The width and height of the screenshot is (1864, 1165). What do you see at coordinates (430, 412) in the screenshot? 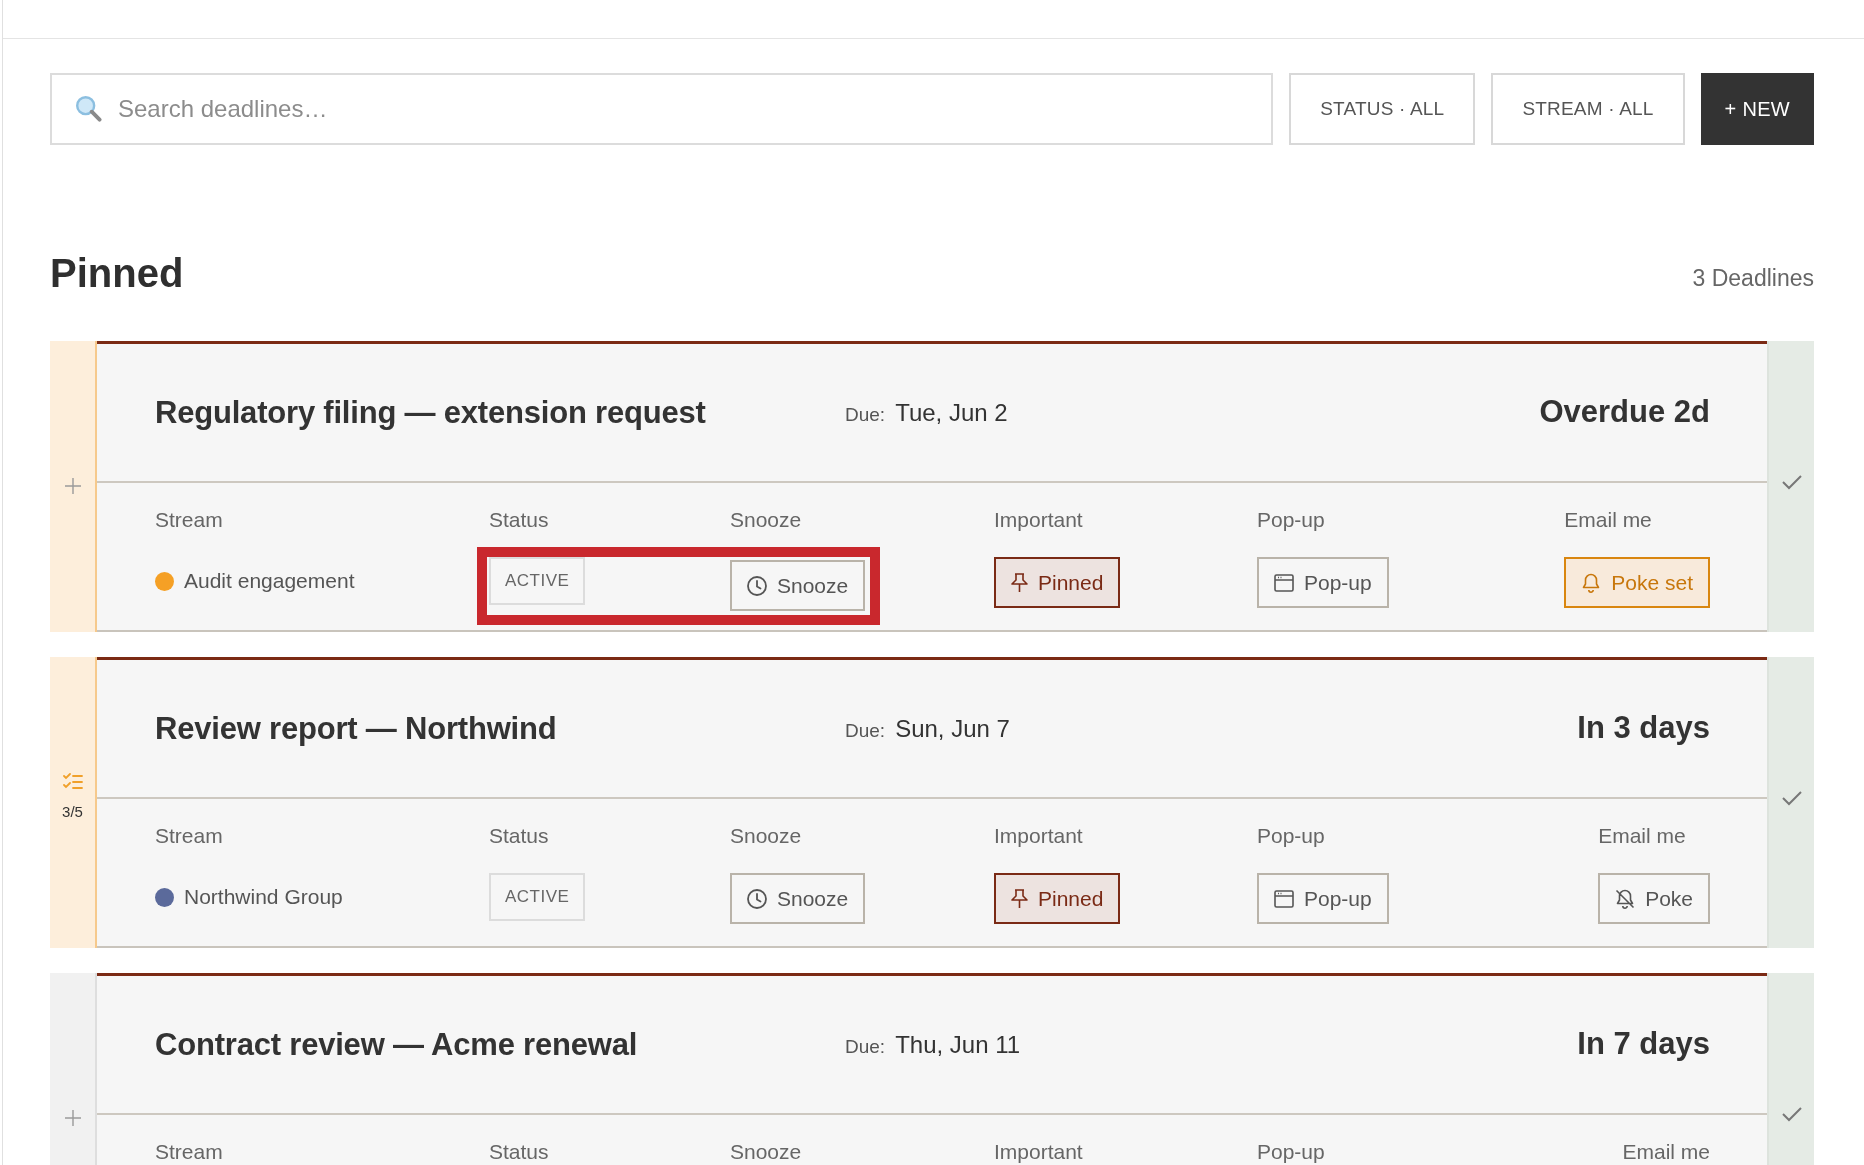
I see `deadline-title: Regulatory filing — extension request` at bounding box center [430, 412].